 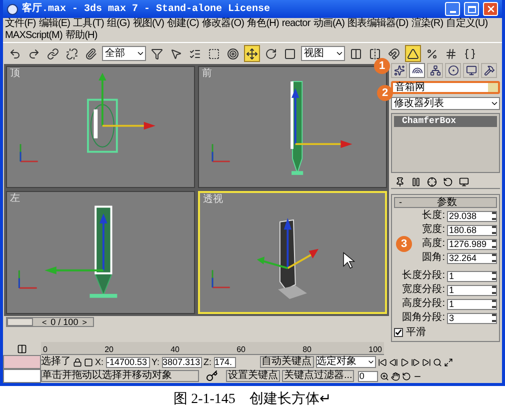 What do you see at coordinates (323, 53) in the screenshot?
I see `reference-coordinate-dropdown: 视图` at bounding box center [323, 53].